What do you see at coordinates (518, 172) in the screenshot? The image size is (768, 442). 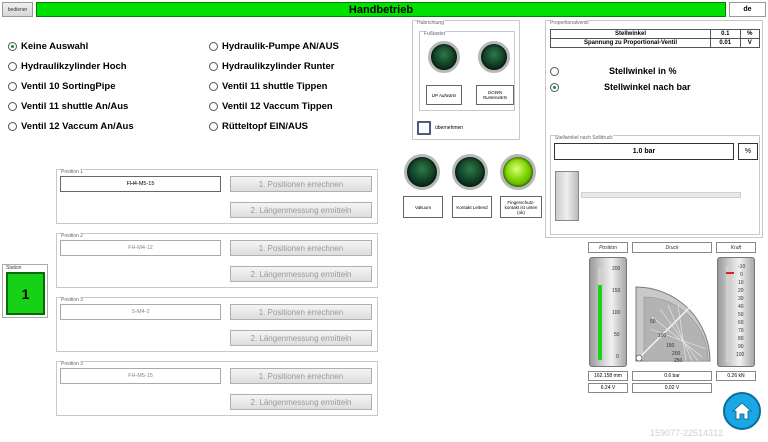 I see `fingerschutz-lamp` at bounding box center [518, 172].